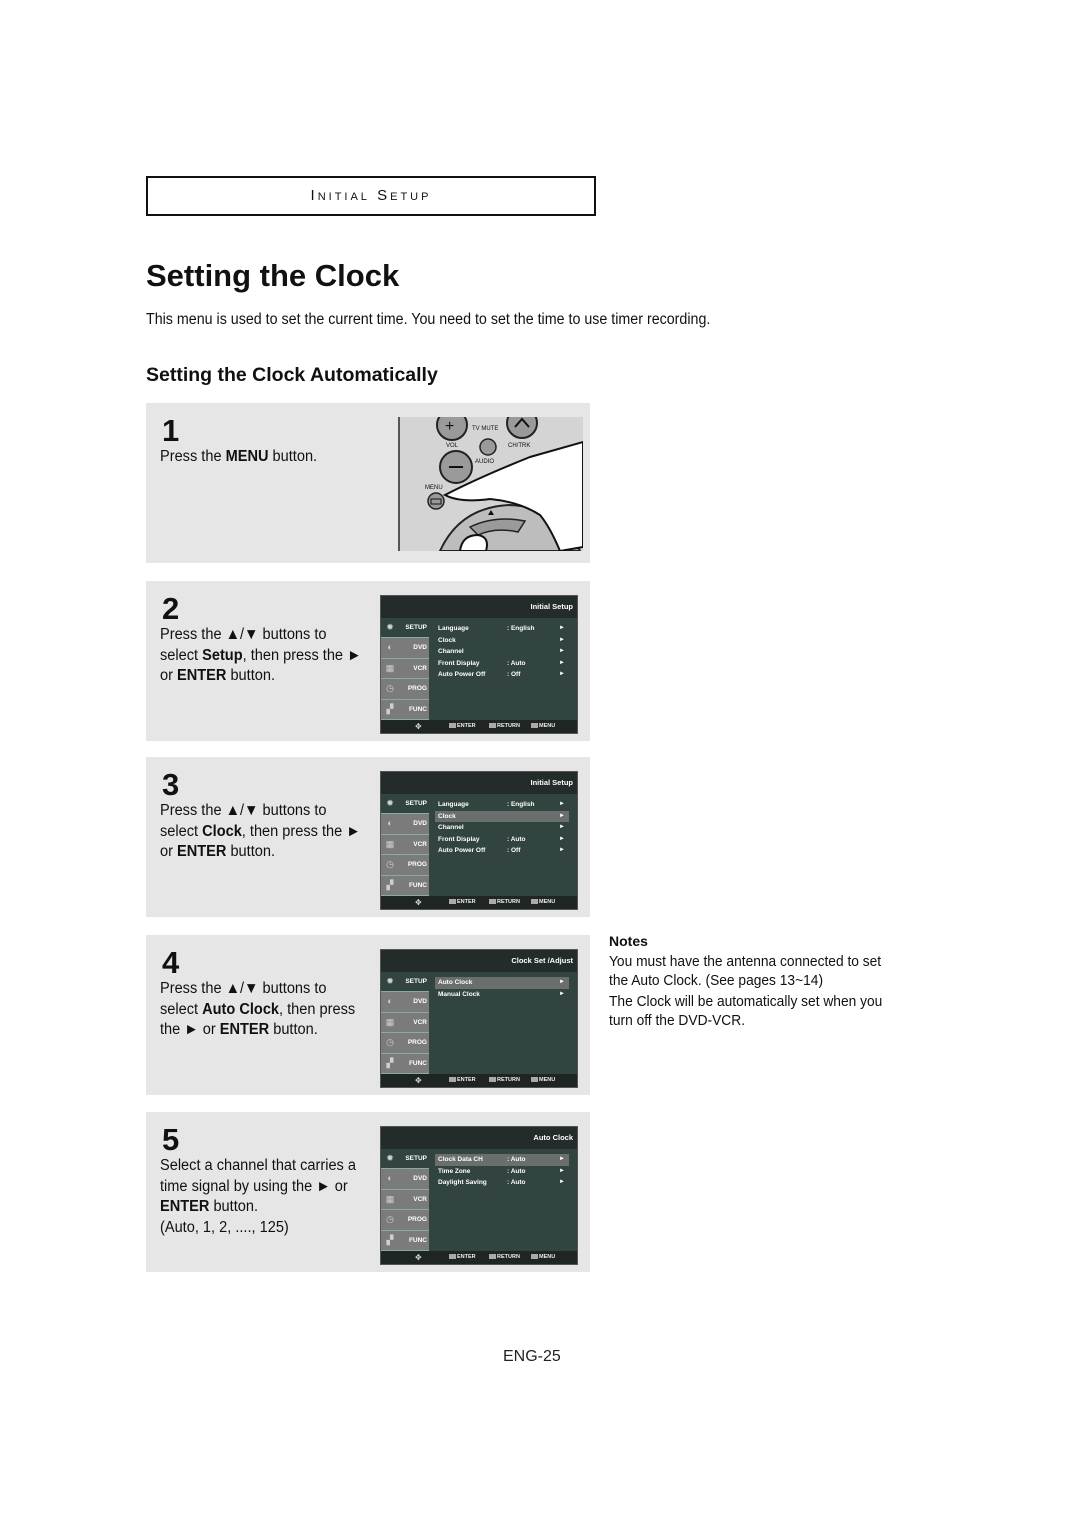 The image size is (1080, 1528). What do you see at coordinates (519, 446) in the screenshot?
I see `svg-text: CH/TRK` at bounding box center [519, 446].